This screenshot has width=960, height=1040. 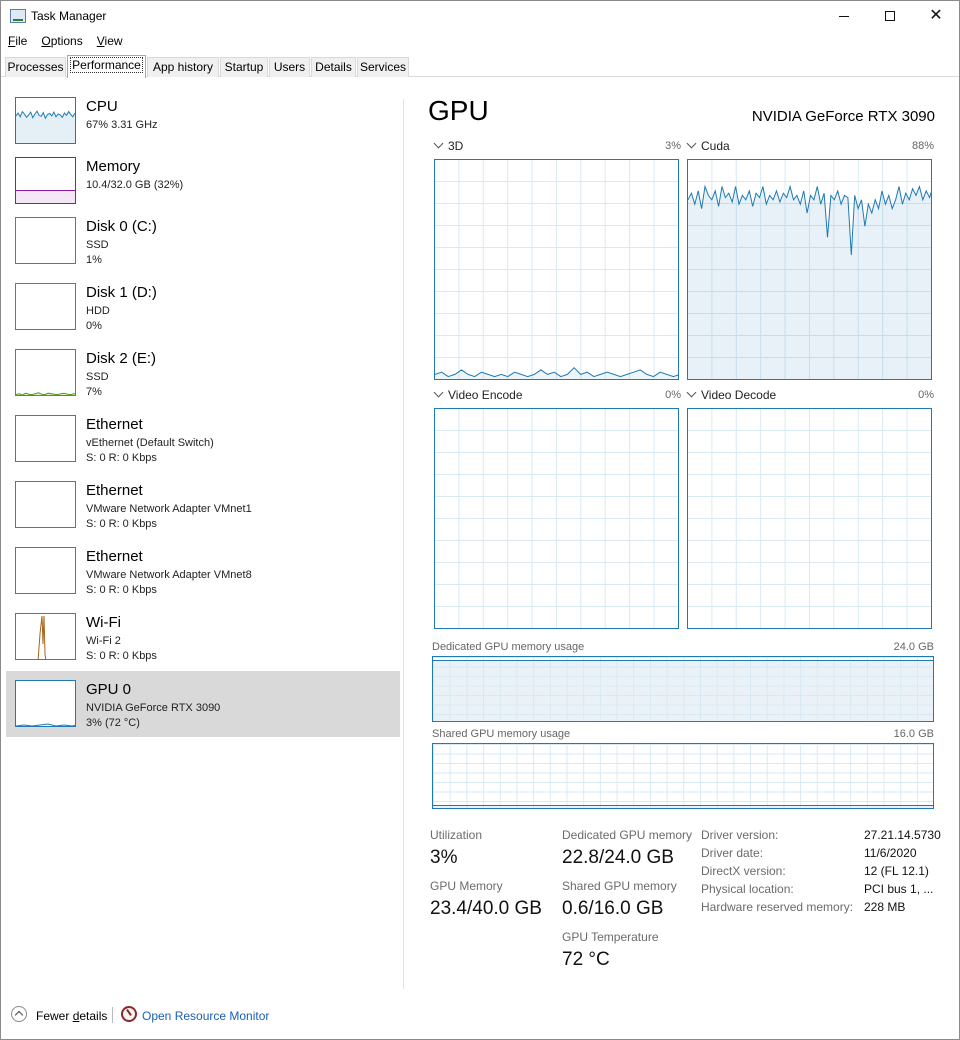 I want to click on shared-memory-graph, so click(x=683, y=776).